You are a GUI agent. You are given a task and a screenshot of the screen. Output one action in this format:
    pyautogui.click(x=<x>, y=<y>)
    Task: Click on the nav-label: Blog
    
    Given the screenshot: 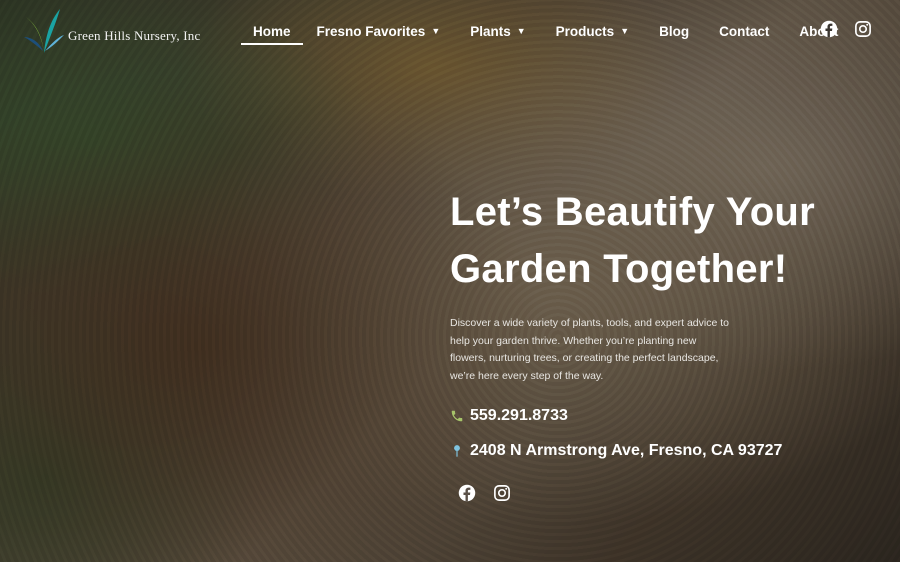 What is the action you would take?
    pyautogui.click(x=674, y=31)
    